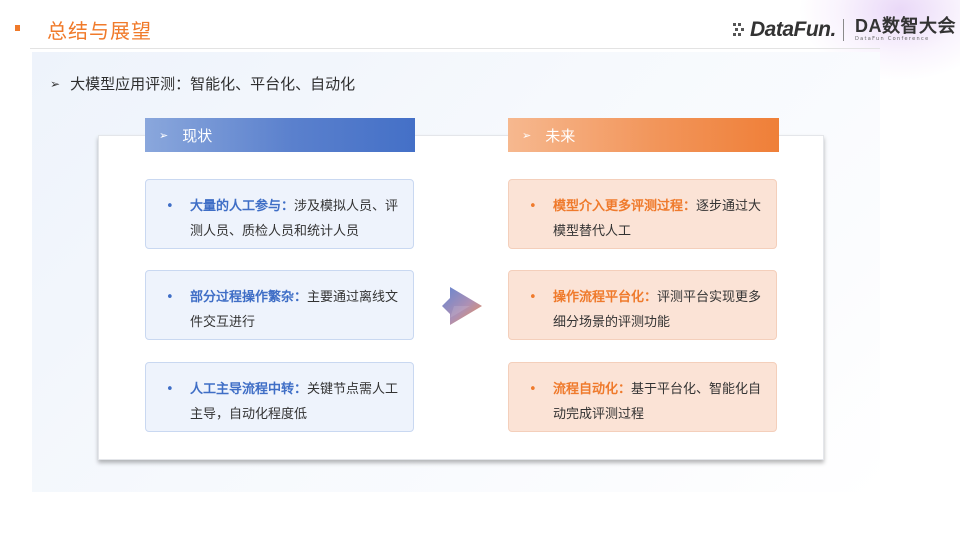  I want to click on current-item-3: • 人工主导流程中转：关键节点需人工主导，自动化程度低, so click(279, 397).